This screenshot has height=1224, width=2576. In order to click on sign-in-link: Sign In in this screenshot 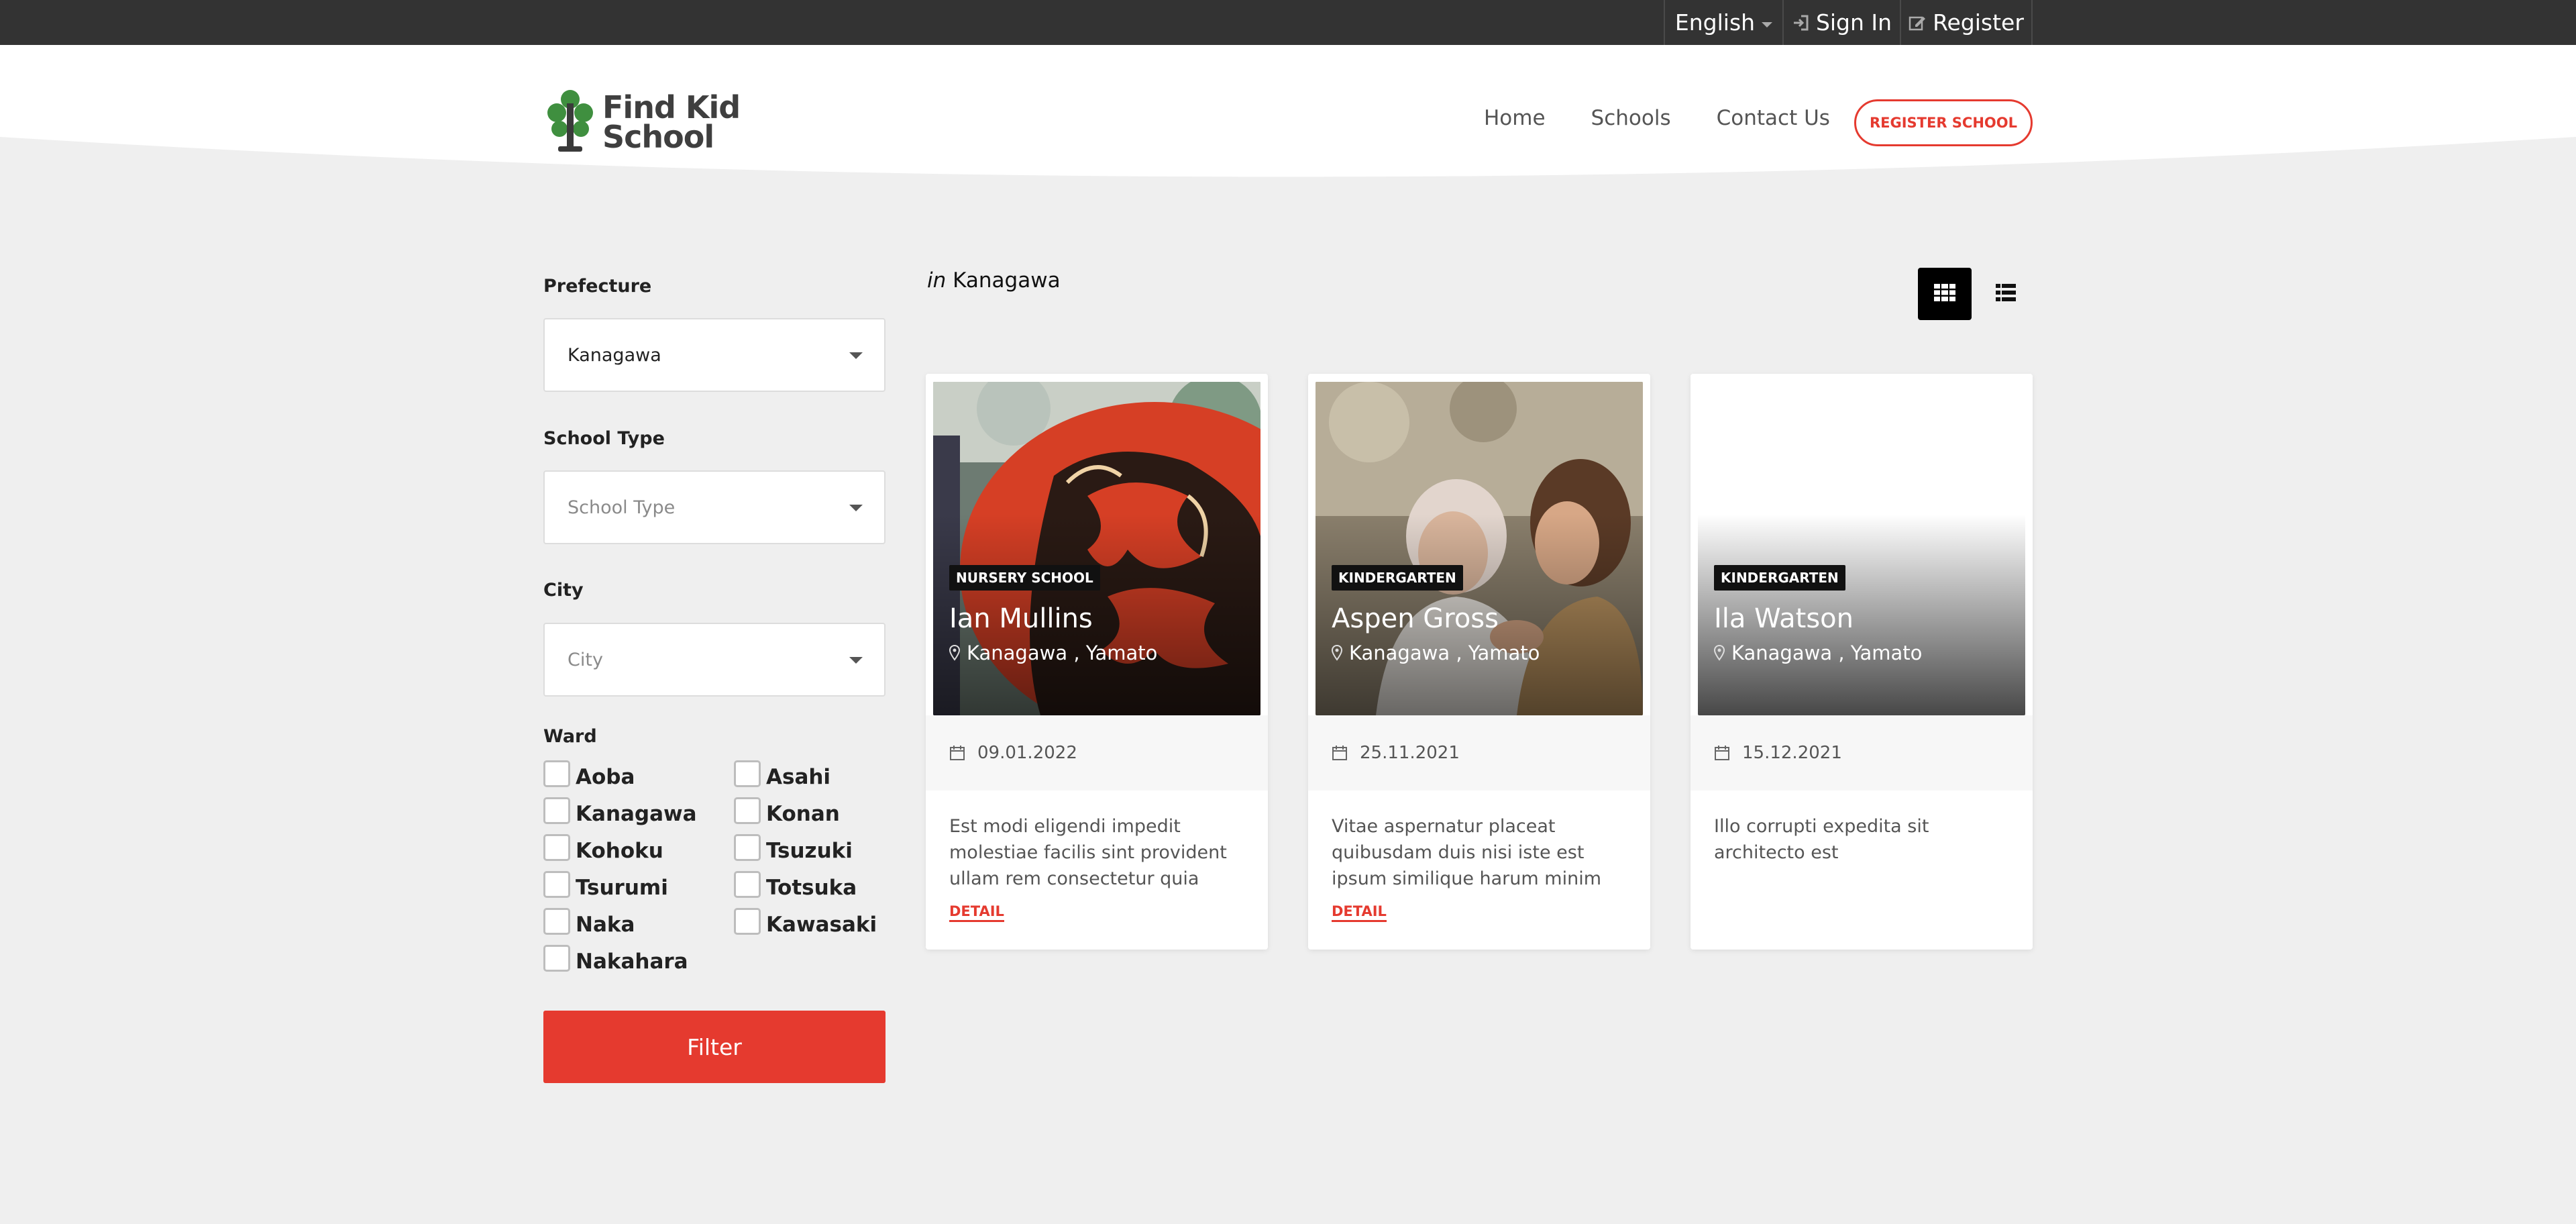, I will do `click(1841, 22)`.